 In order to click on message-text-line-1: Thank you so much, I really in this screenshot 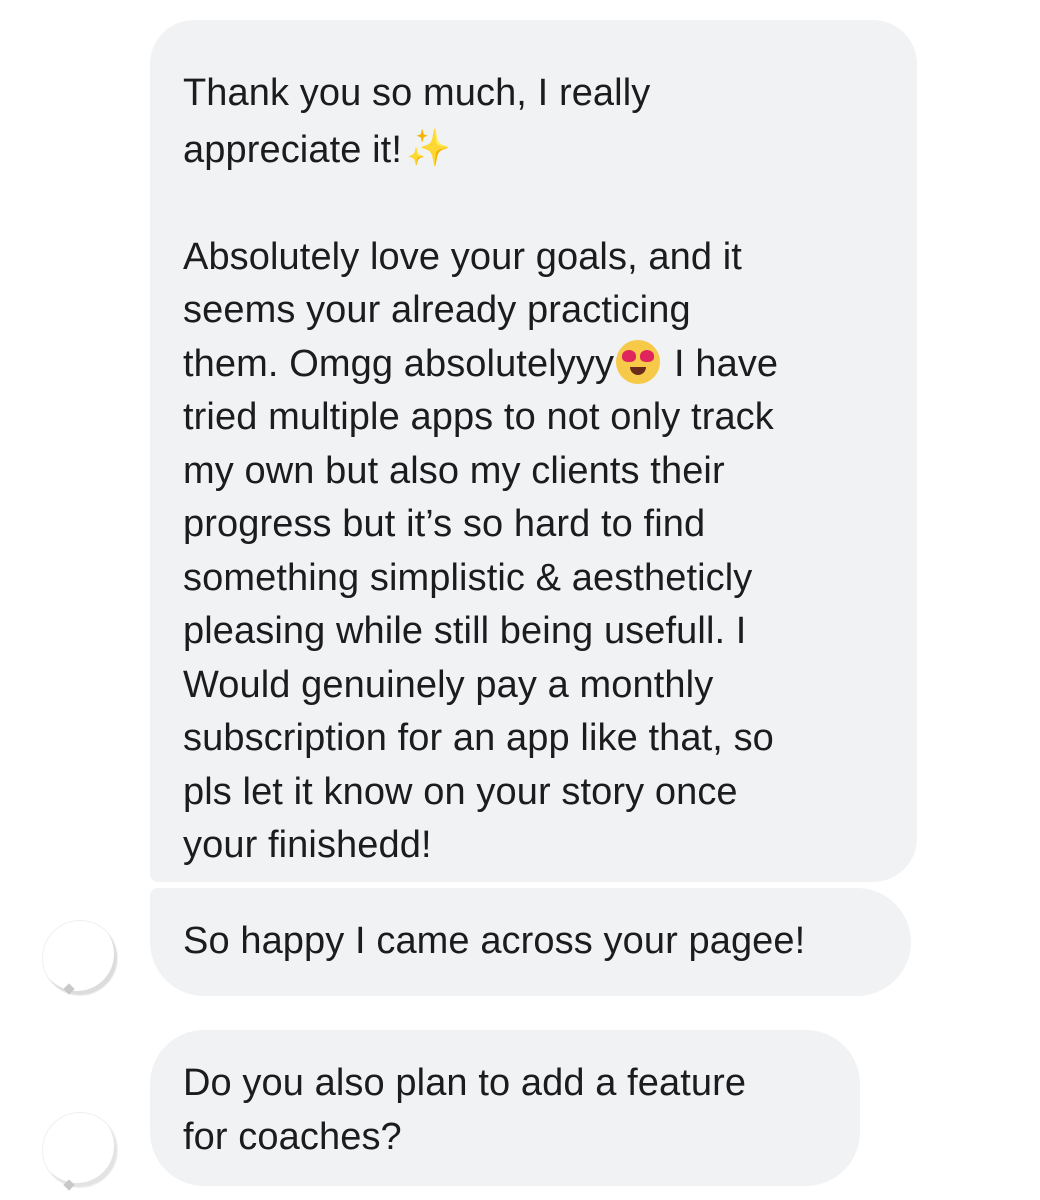, I will do `click(417, 93)`.